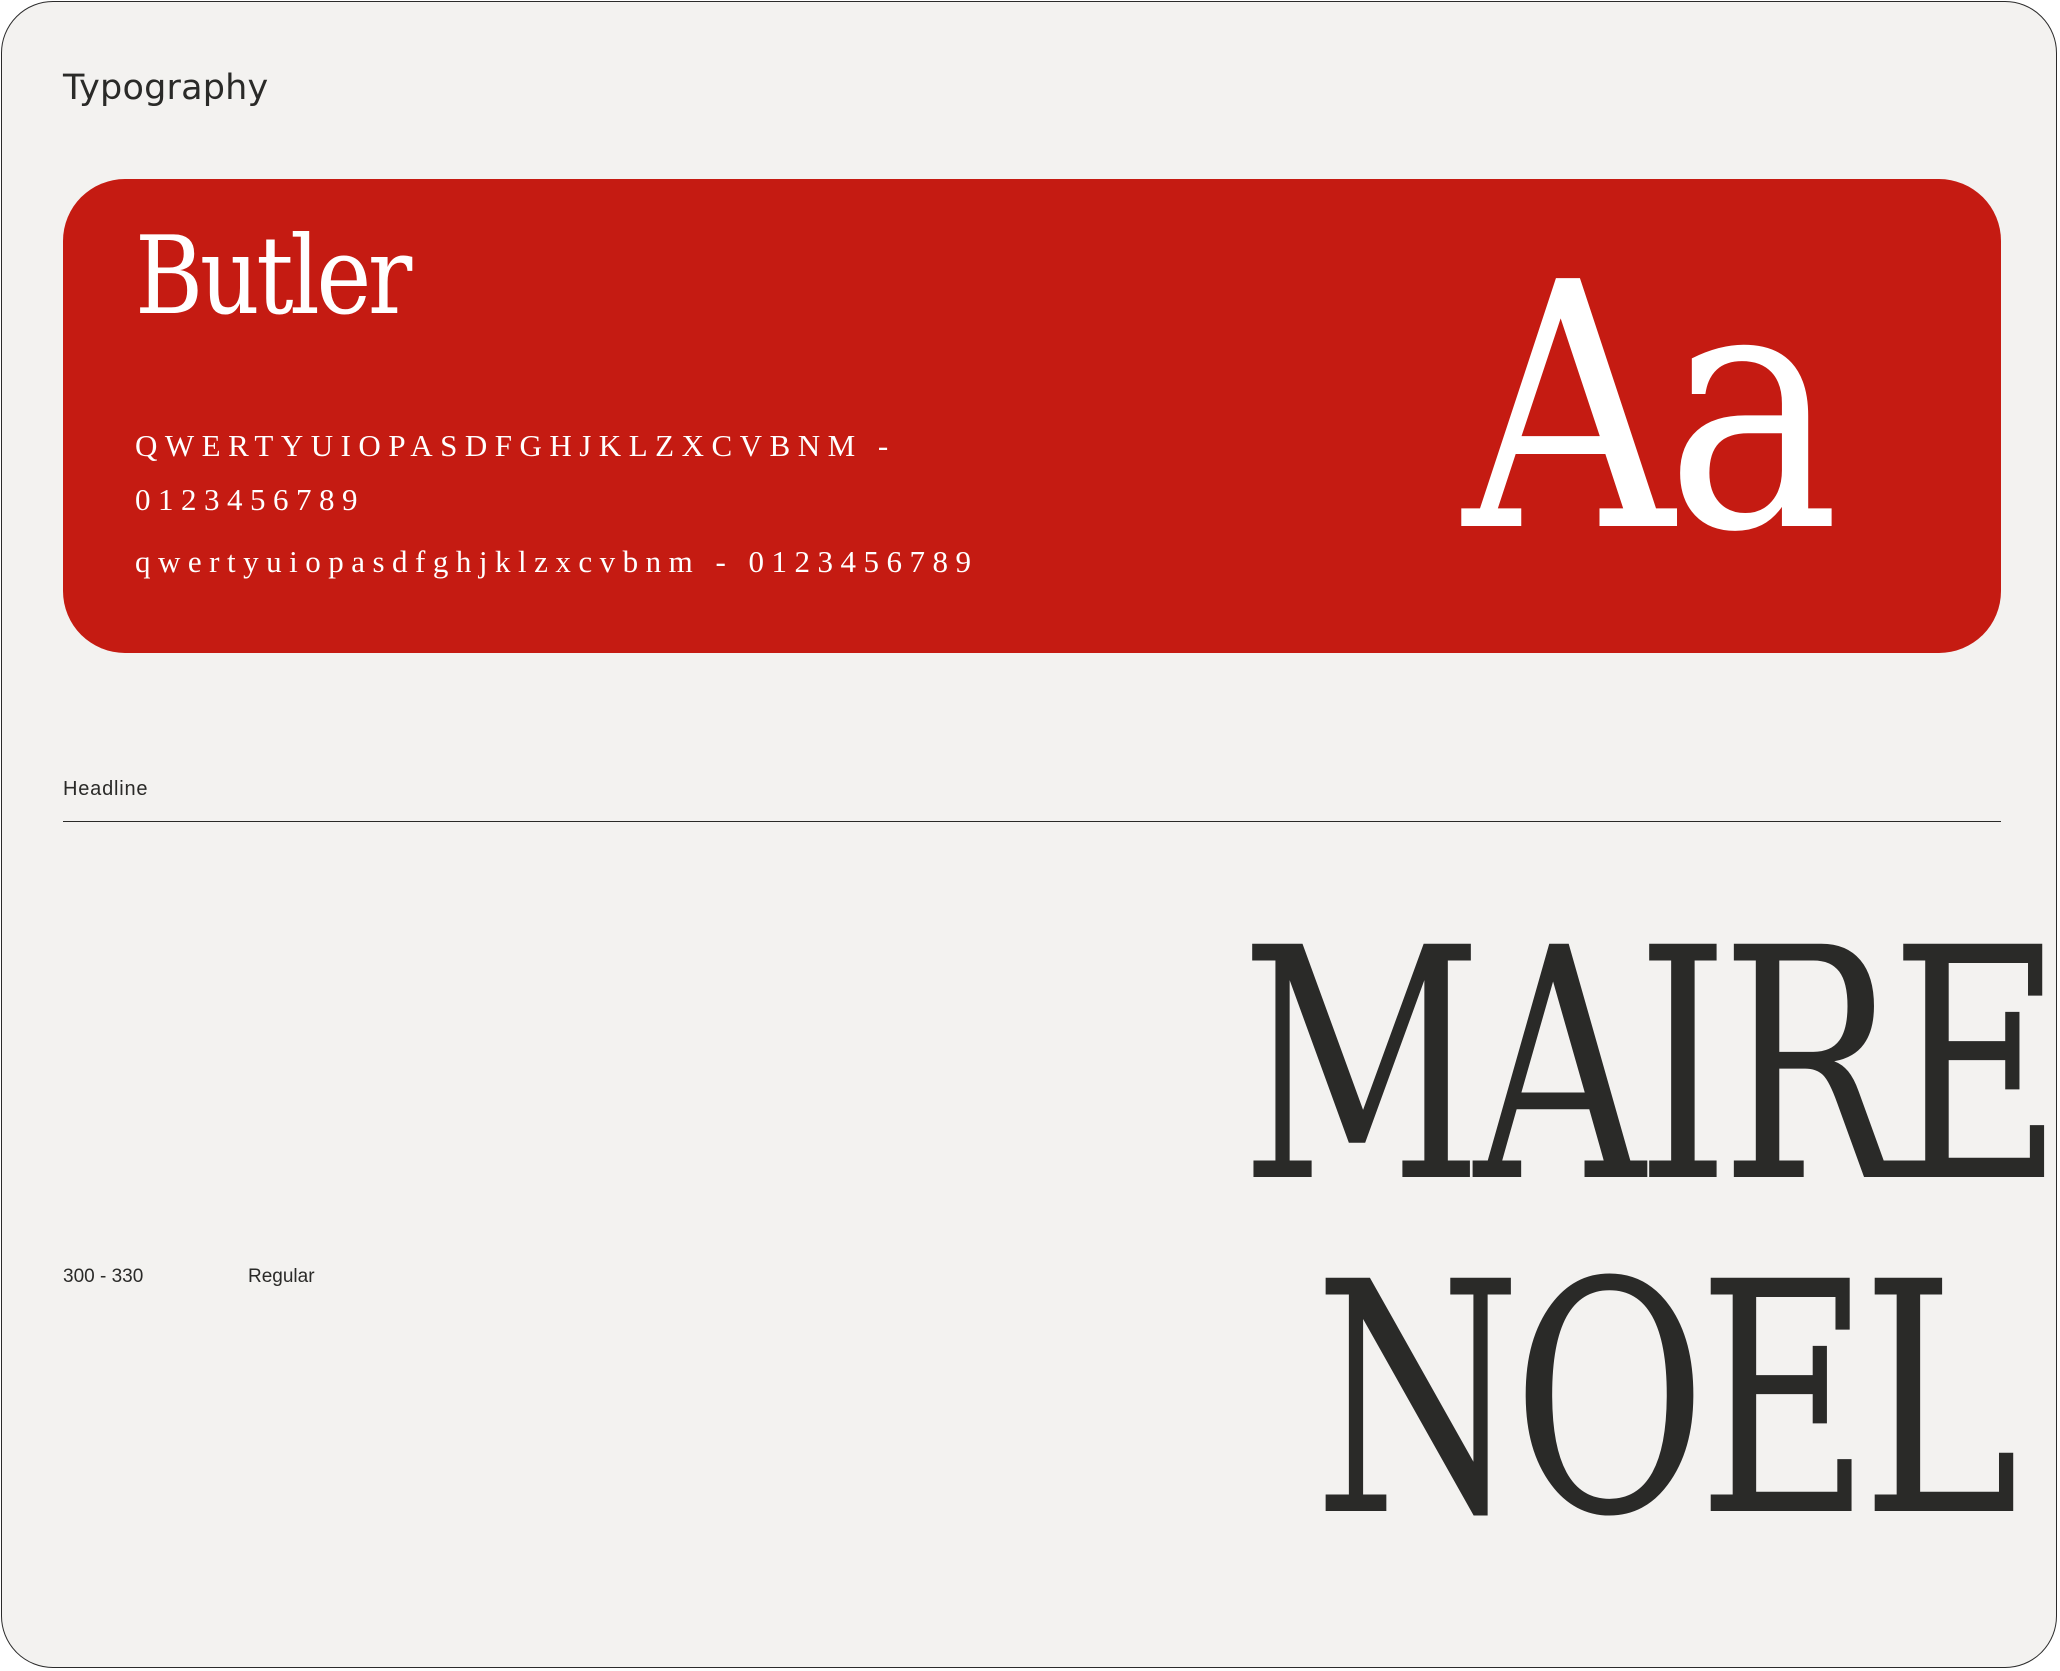 The width and height of the screenshot is (2060, 1671). I want to click on lowercase-glyph-set: qwertyuiopasdfghjklzxcvbnm - 0123456789, so click(557, 561).